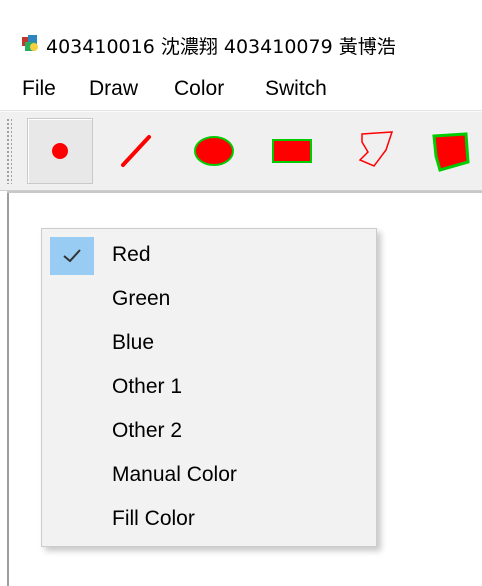  I want to click on checkmark-icon, so click(72, 256).